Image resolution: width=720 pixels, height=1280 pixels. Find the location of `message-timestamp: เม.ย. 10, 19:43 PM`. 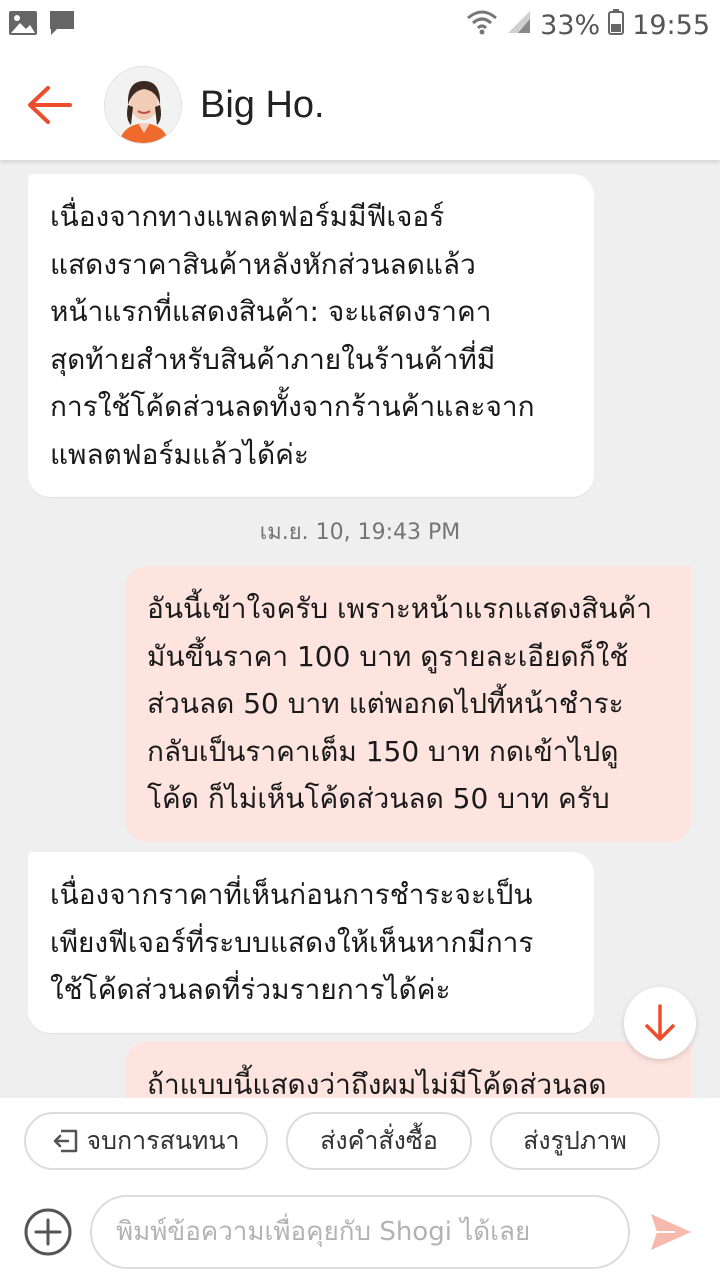

message-timestamp: เม.ย. 10, 19:43 PM is located at coordinates (360, 532).